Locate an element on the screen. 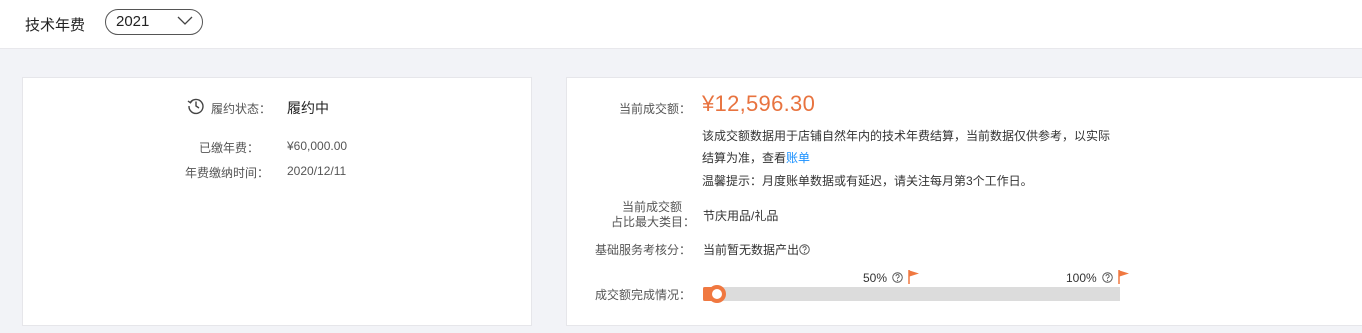  status-value: 履约中 is located at coordinates (308, 108).